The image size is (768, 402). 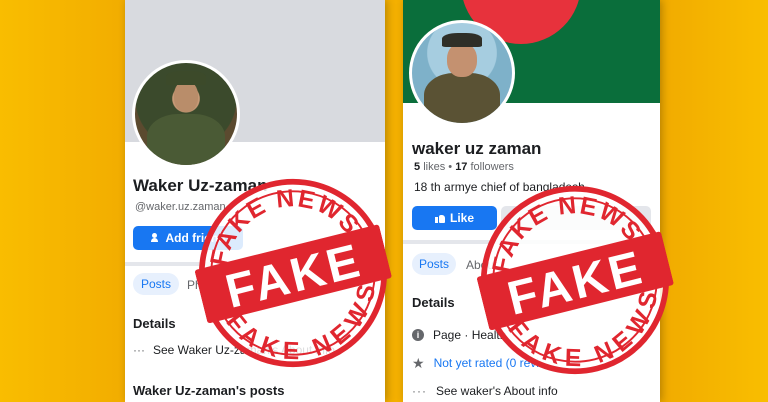 I want to click on star-icon: ★, so click(x=418, y=363).